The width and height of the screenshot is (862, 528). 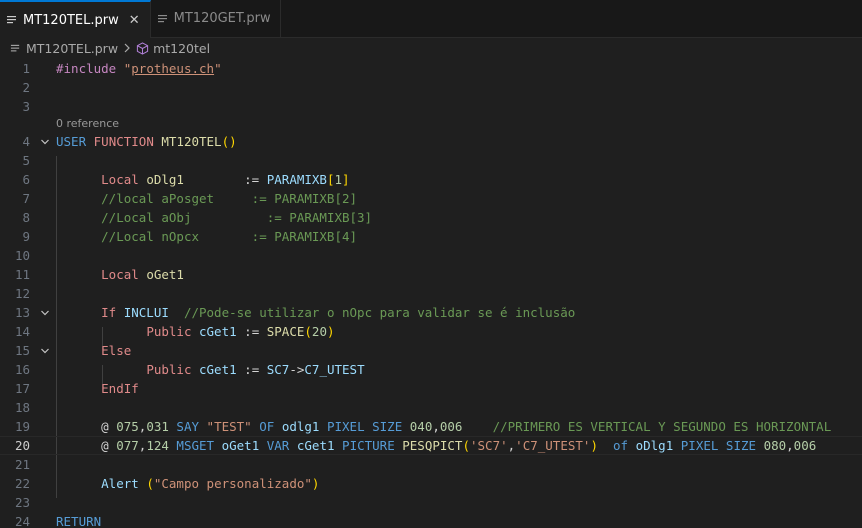 I want to click on code-token: 1, so click(x=338, y=179).